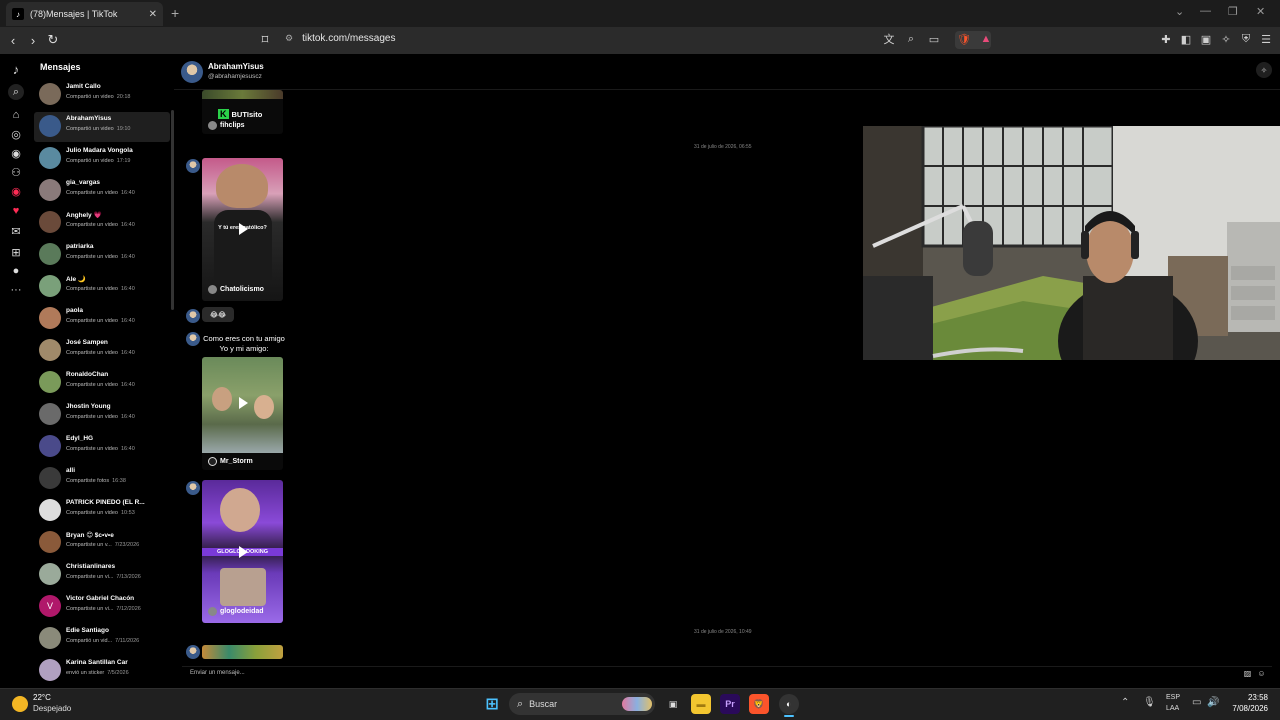 The height and width of the screenshot is (720, 1280). What do you see at coordinates (1264, 70) in the screenshot?
I see `sparkle-icon: ✧` at bounding box center [1264, 70].